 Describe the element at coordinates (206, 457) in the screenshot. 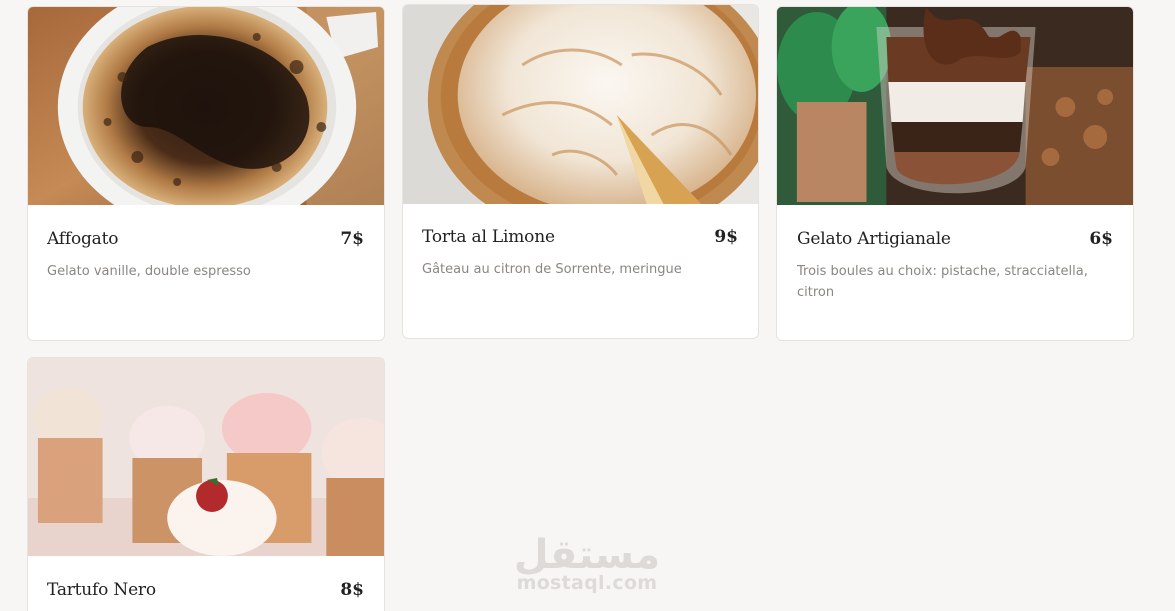

I see `cupcakes-photo` at that location.